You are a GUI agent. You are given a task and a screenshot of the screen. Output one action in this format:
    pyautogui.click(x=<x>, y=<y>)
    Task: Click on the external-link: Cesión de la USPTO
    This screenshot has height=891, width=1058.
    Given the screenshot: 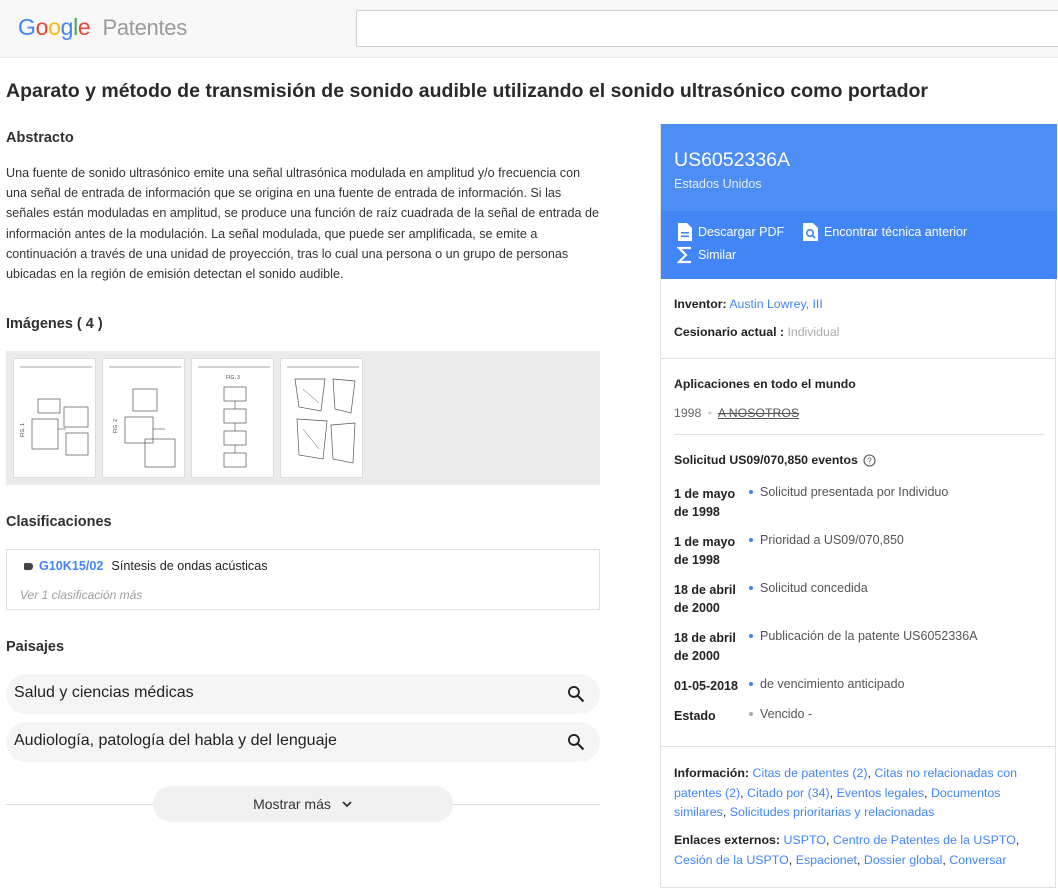 What is the action you would take?
    pyautogui.click(x=731, y=860)
    